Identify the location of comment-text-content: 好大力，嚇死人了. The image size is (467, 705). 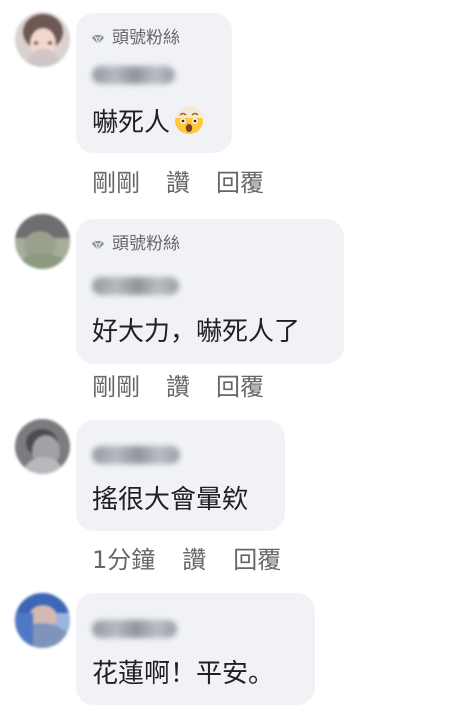
(196, 332).